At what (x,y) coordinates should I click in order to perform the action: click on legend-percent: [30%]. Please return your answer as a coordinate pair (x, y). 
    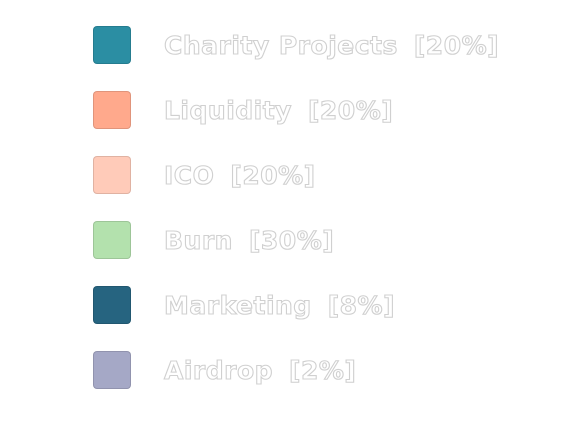
    Looking at the image, I should click on (291, 240).